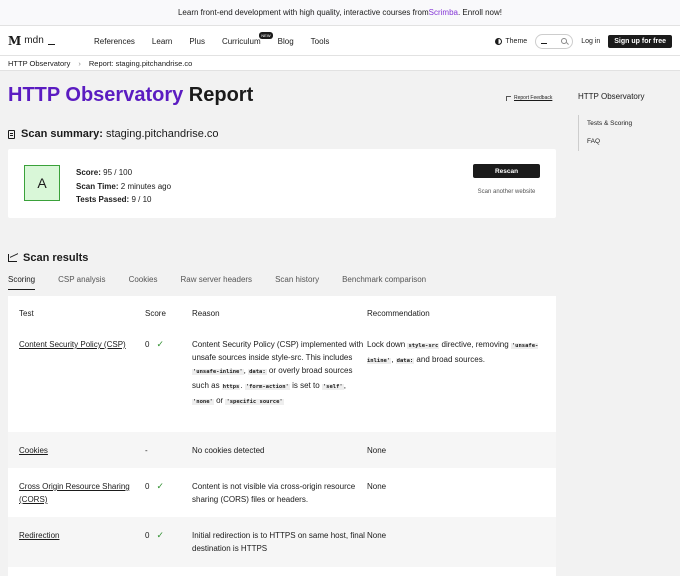 Image resolution: width=680 pixels, height=576 pixels. I want to click on scan-time-label: Scan Time:, so click(97, 186).